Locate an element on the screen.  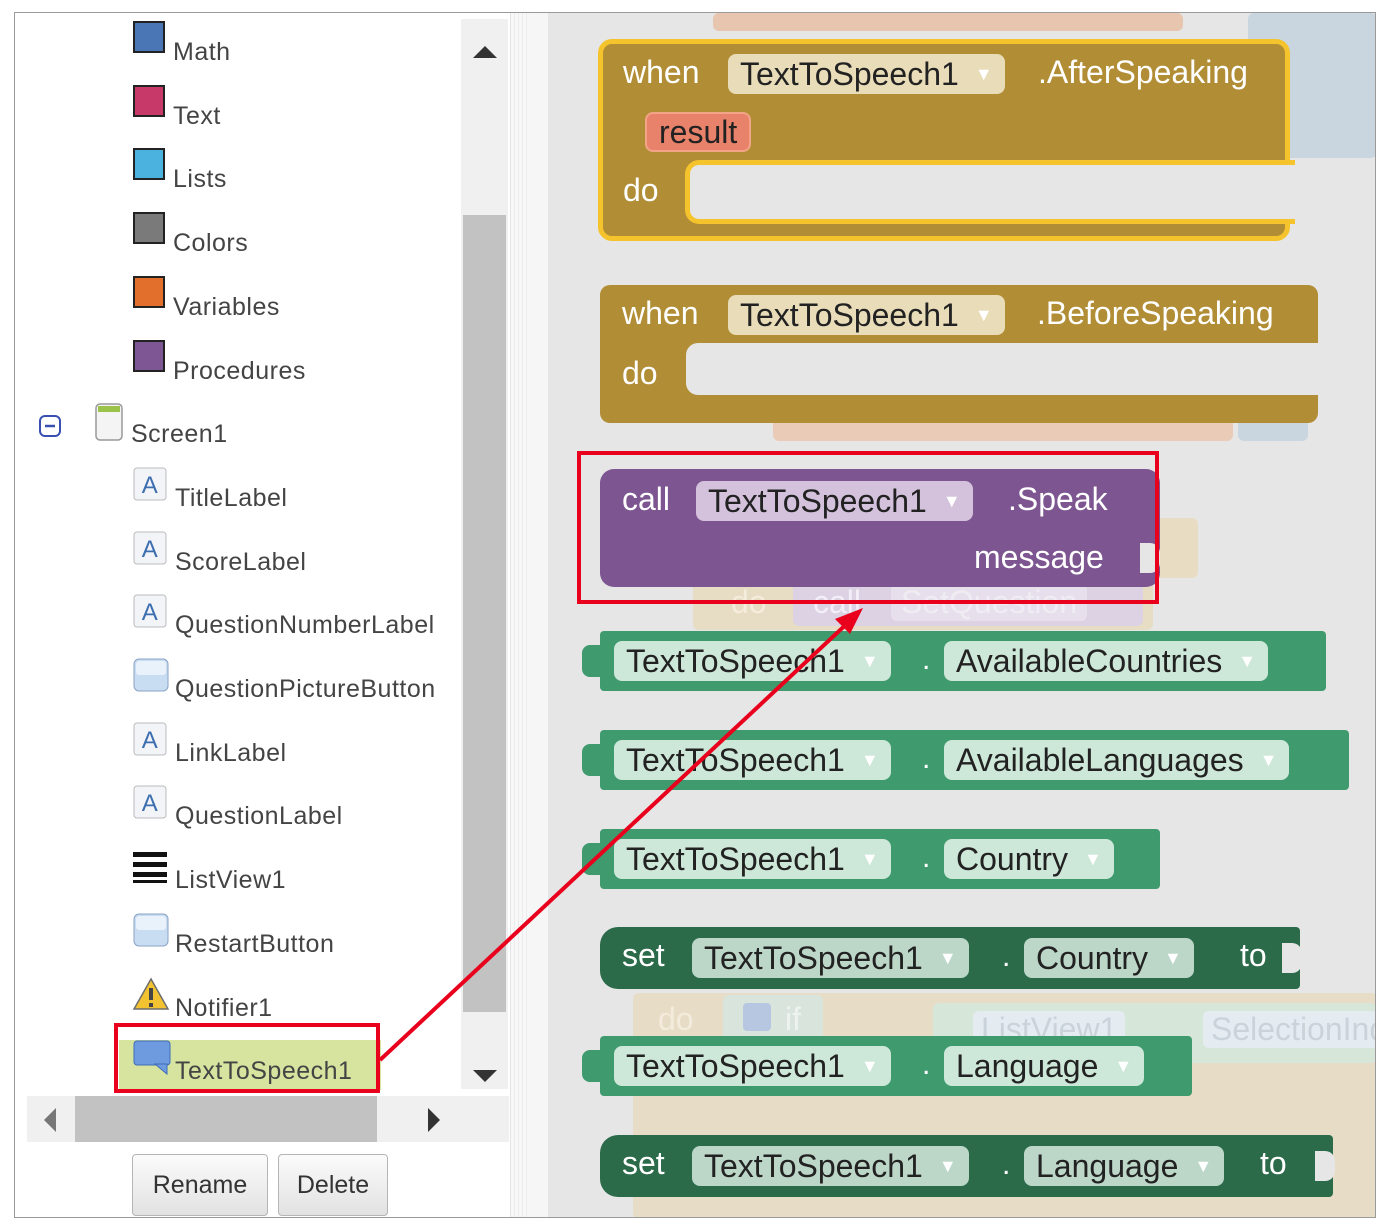
tree-item-label: LinkLabel is located at coordinates (231, 752).